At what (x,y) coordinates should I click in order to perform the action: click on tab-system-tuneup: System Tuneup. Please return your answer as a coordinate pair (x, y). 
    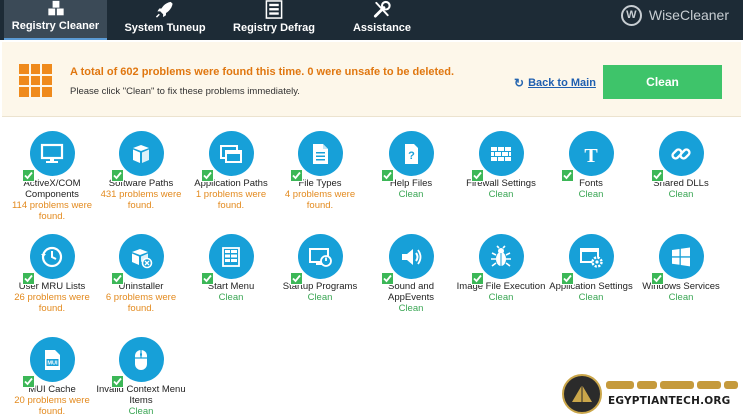
    Looking at the image, I should click on (165, 20).